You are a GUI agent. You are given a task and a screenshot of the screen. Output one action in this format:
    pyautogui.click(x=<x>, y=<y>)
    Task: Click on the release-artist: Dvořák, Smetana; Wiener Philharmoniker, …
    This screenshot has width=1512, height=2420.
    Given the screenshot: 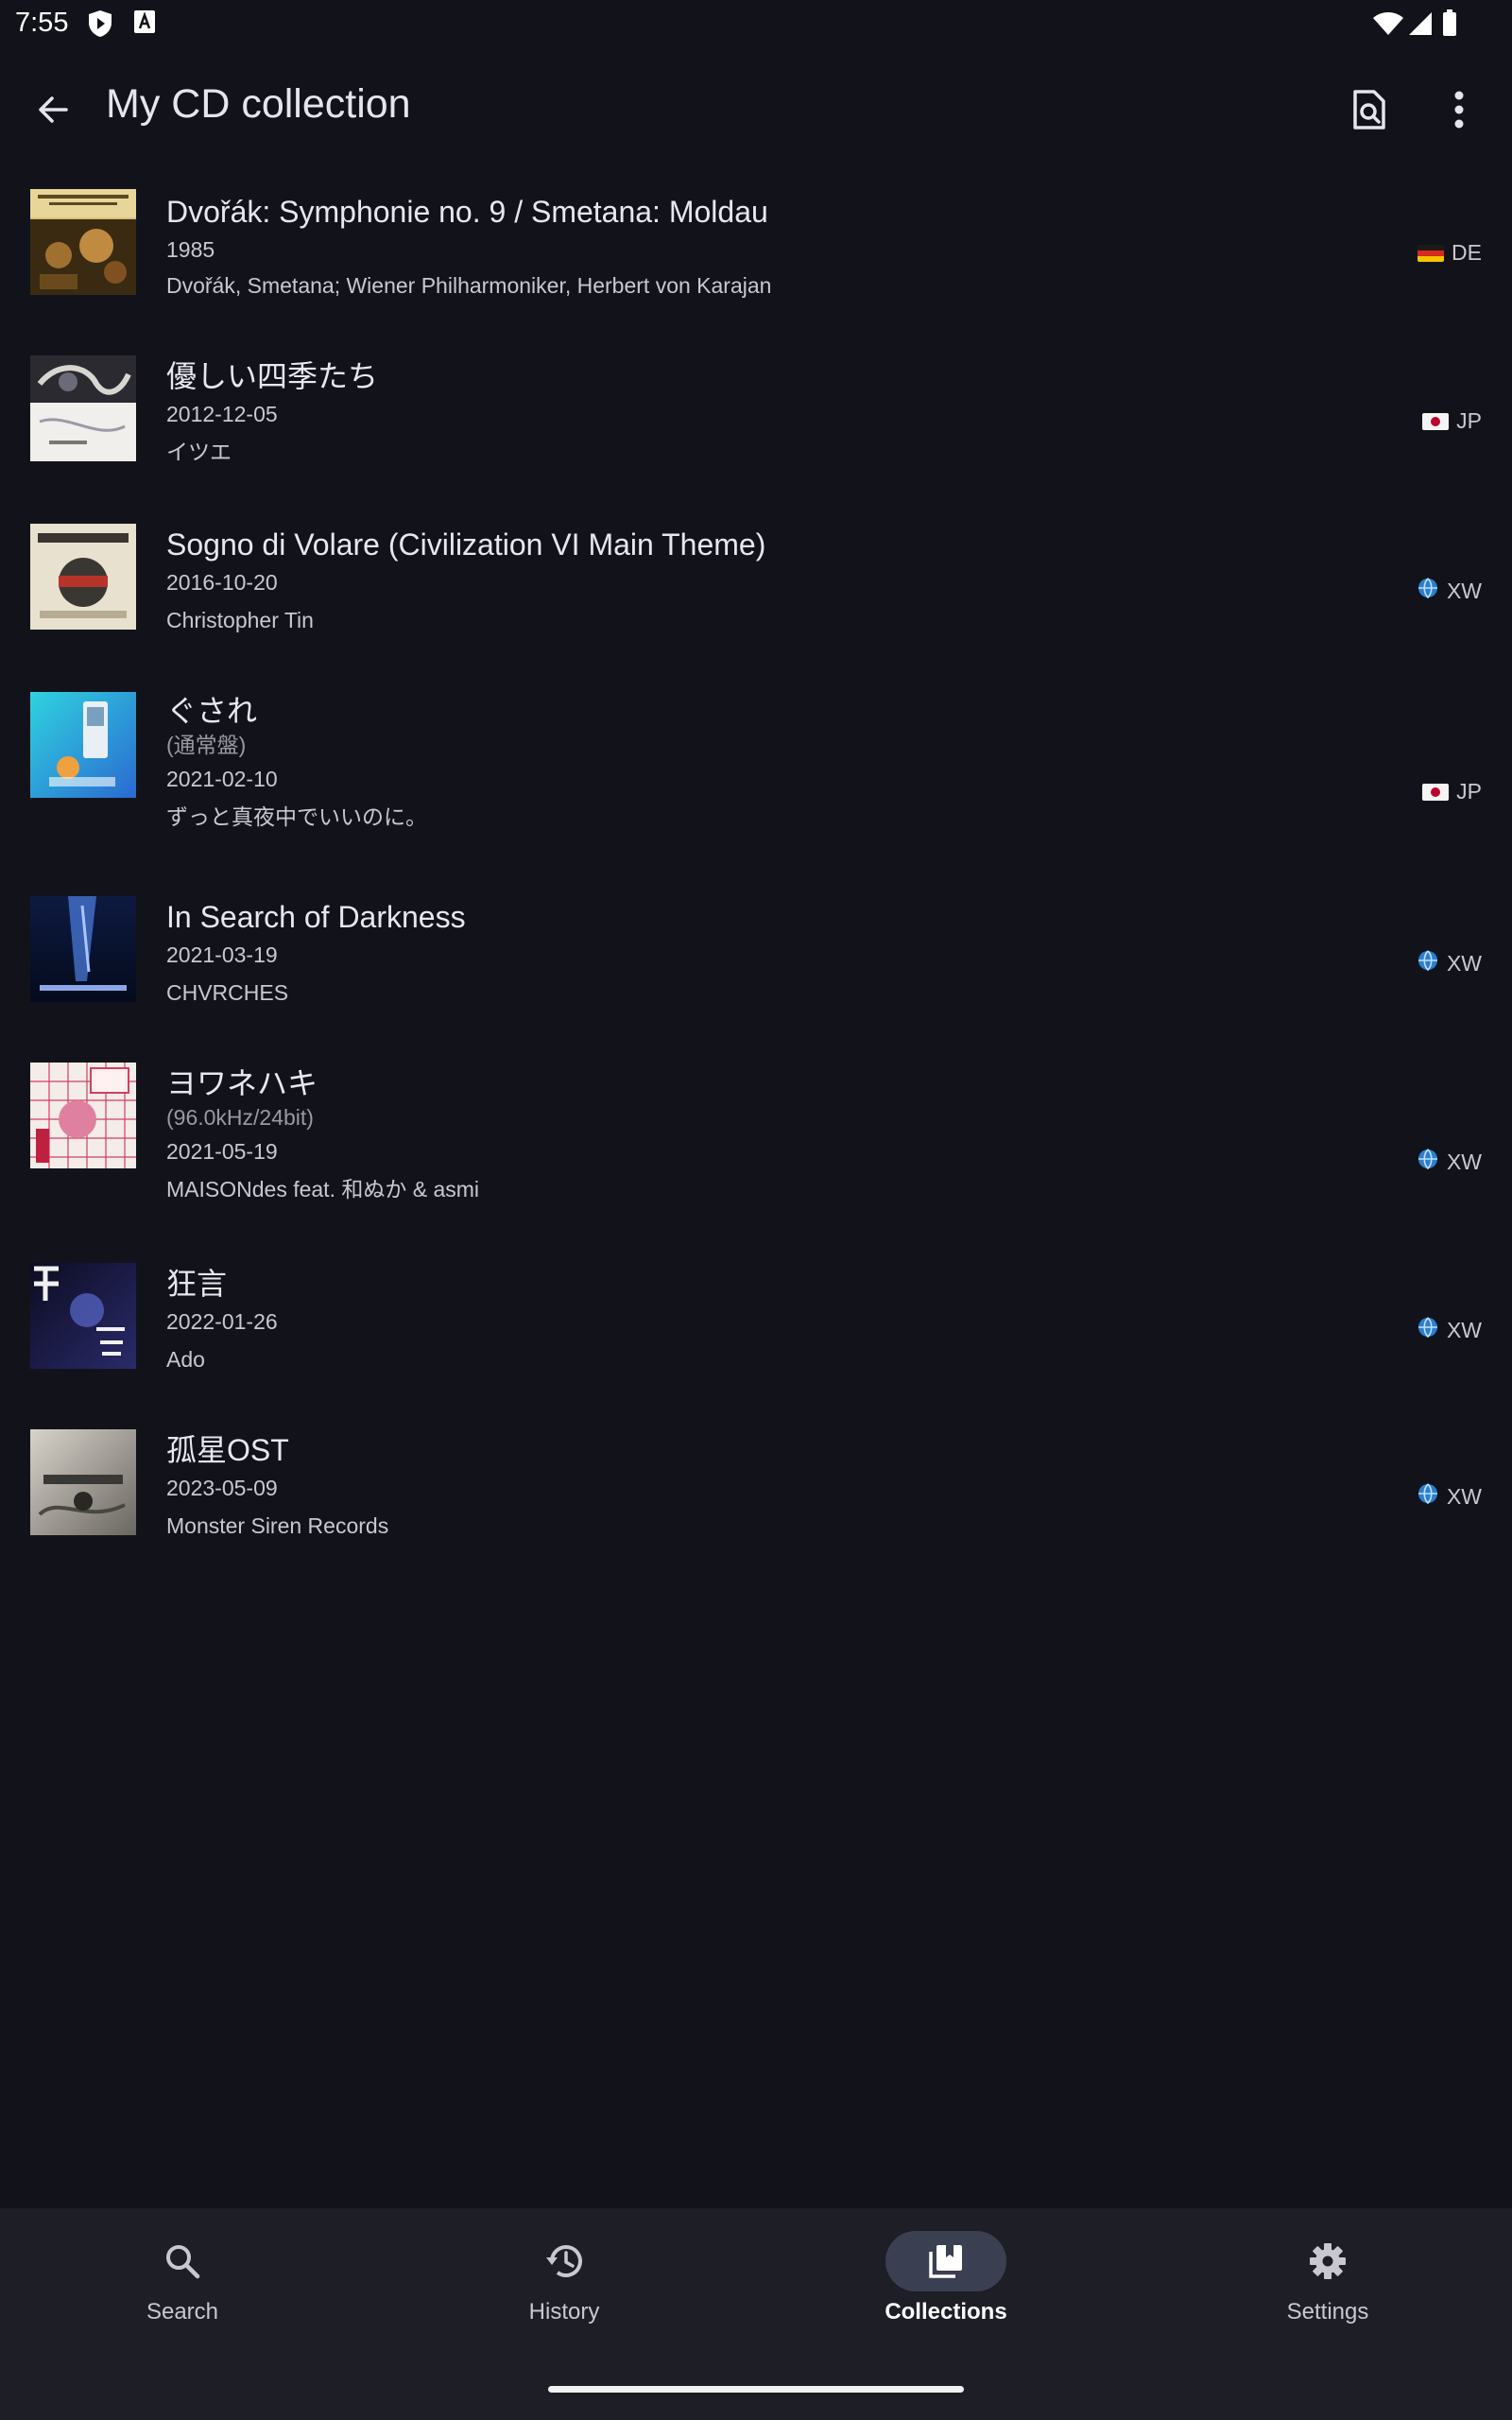 What is the action you would take?
    pyautogui.click(x=469, y=286)
    